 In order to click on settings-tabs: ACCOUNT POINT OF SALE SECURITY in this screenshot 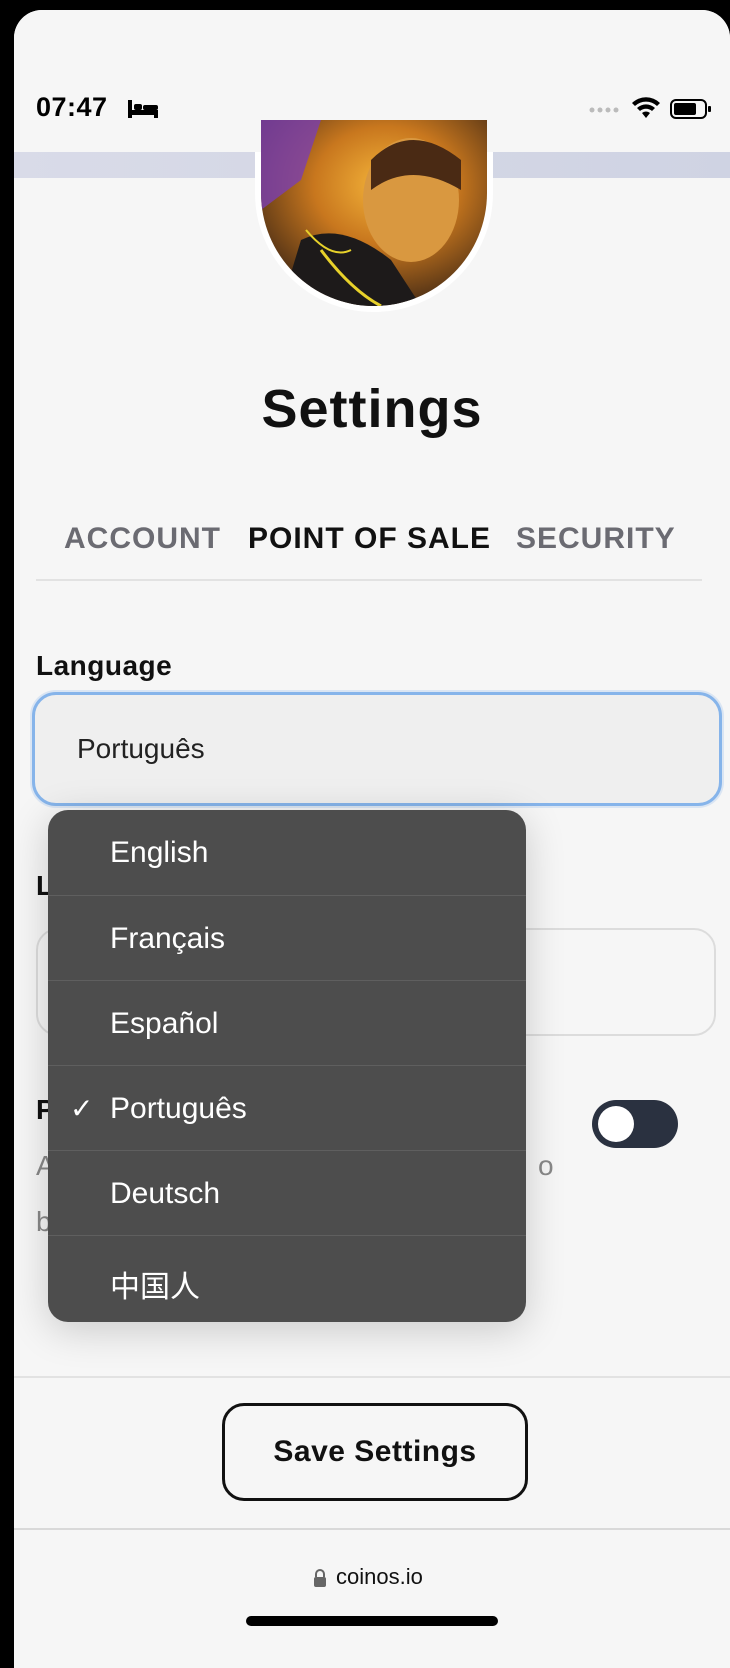, I will do `click(390, 544)`.